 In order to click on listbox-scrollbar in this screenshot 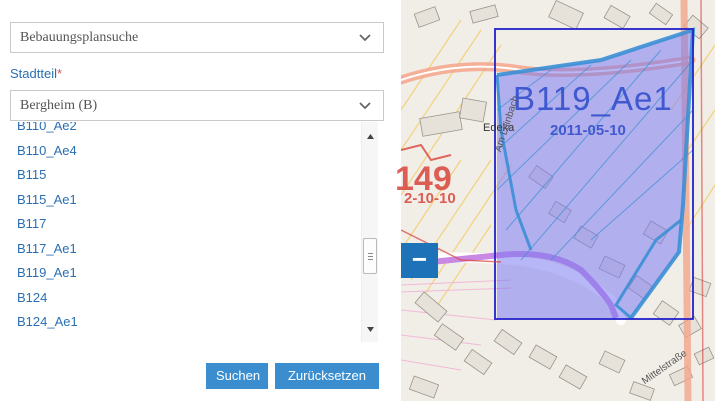, I will do `click(369, 232)`.